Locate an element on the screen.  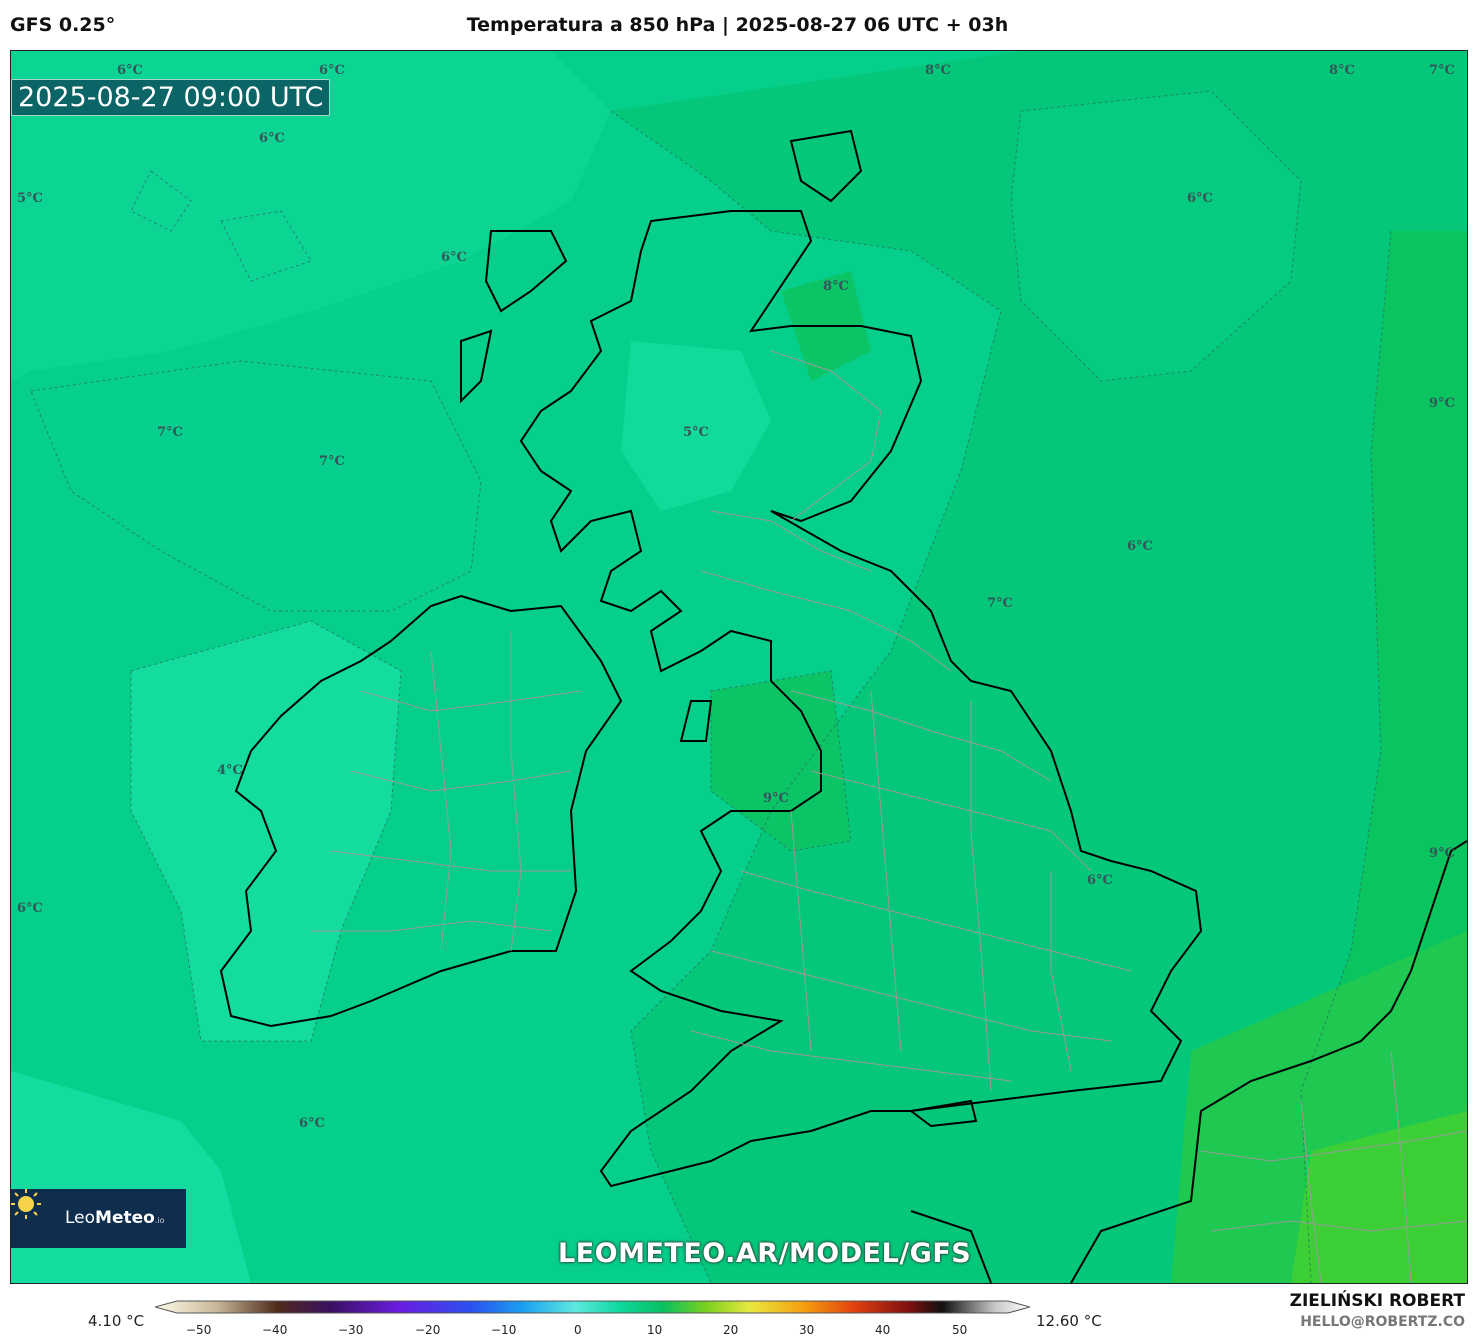
colorbar-tick: −20 is located at coordinates (428, 1330).